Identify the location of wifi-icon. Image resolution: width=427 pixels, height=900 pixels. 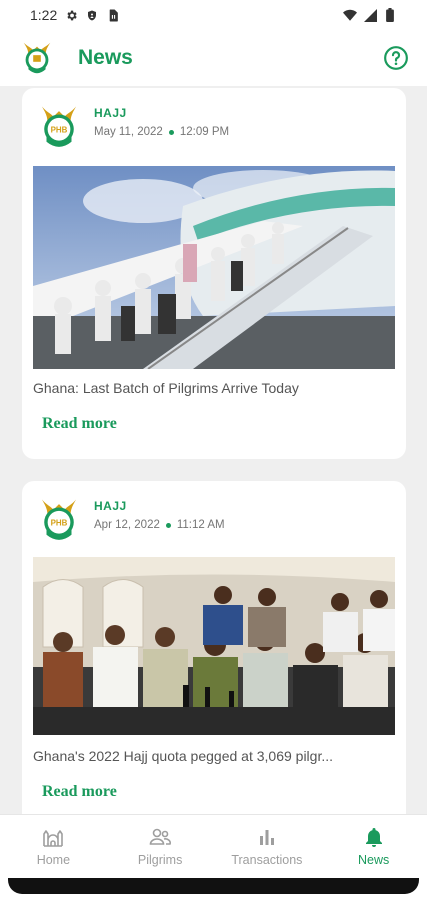
(350, 15).